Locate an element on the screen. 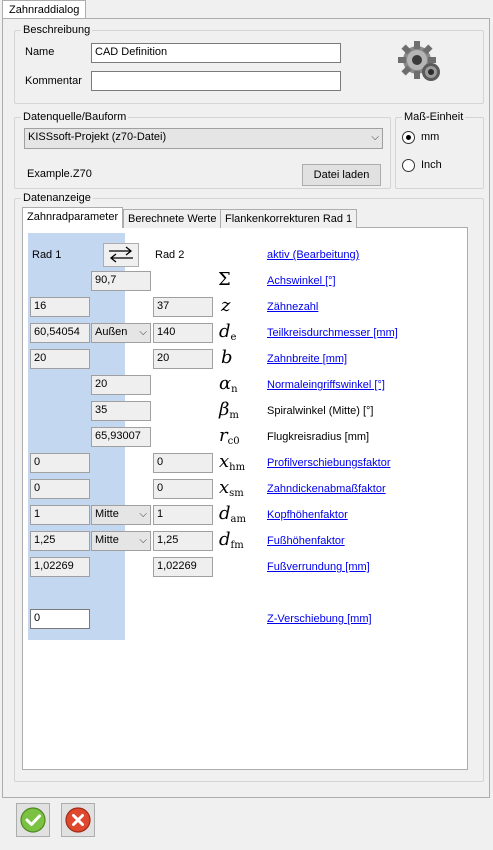  name-field: CAD Definition is located at coordinates (216, 53).